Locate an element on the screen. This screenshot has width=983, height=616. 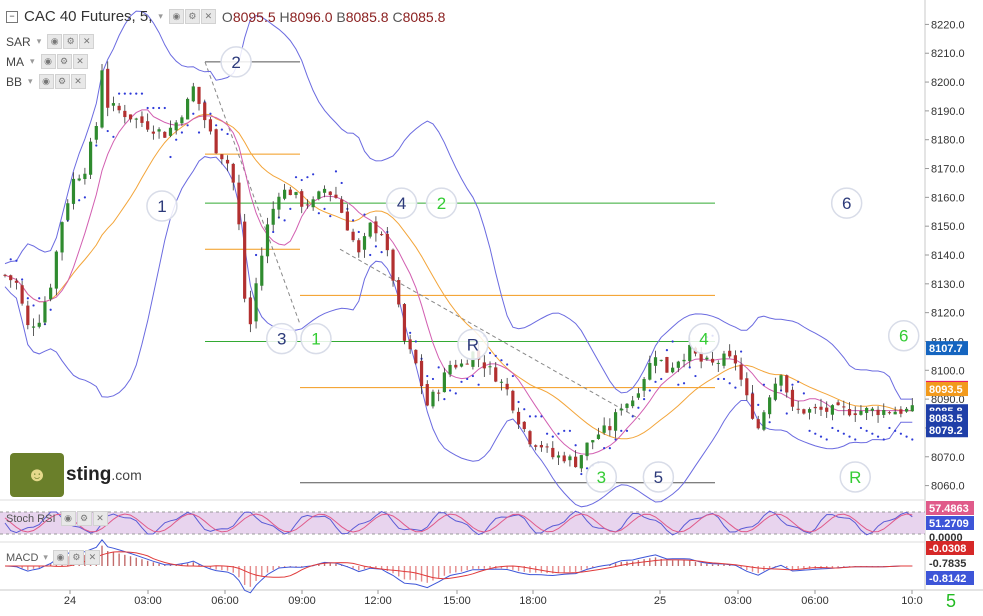
indicator-sar: SAR ▾ ◉ ⚙ ✕ is located at coordinates (50, 41).